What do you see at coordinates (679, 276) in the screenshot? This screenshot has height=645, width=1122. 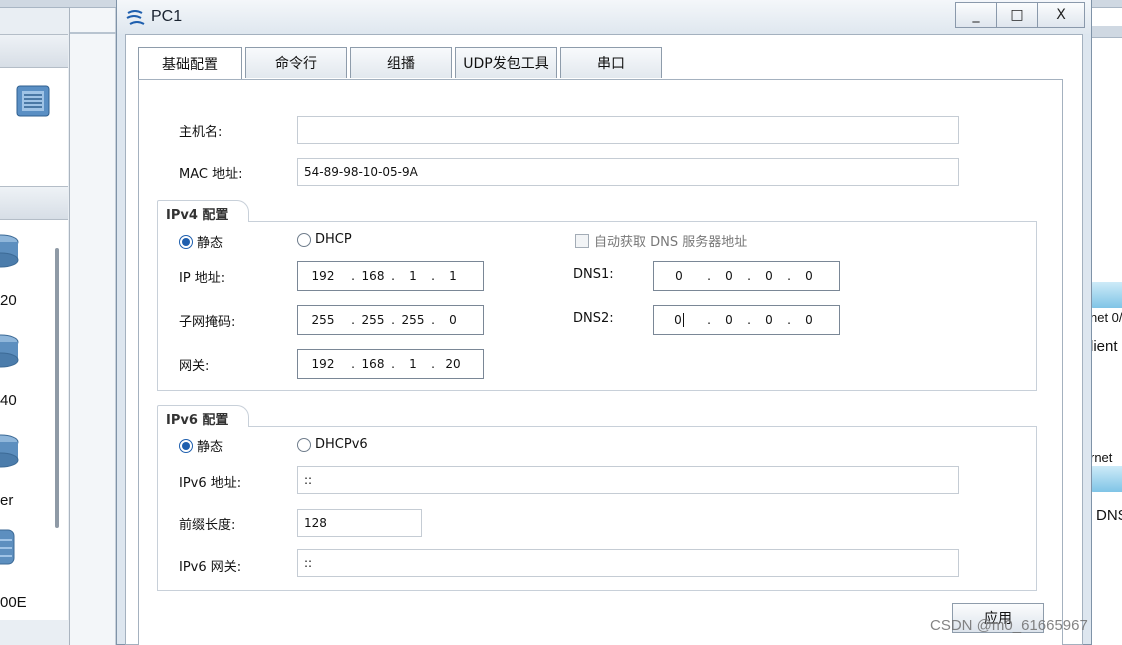 I see `dns1-octet-1: 0` at bounding box center [679, 276].